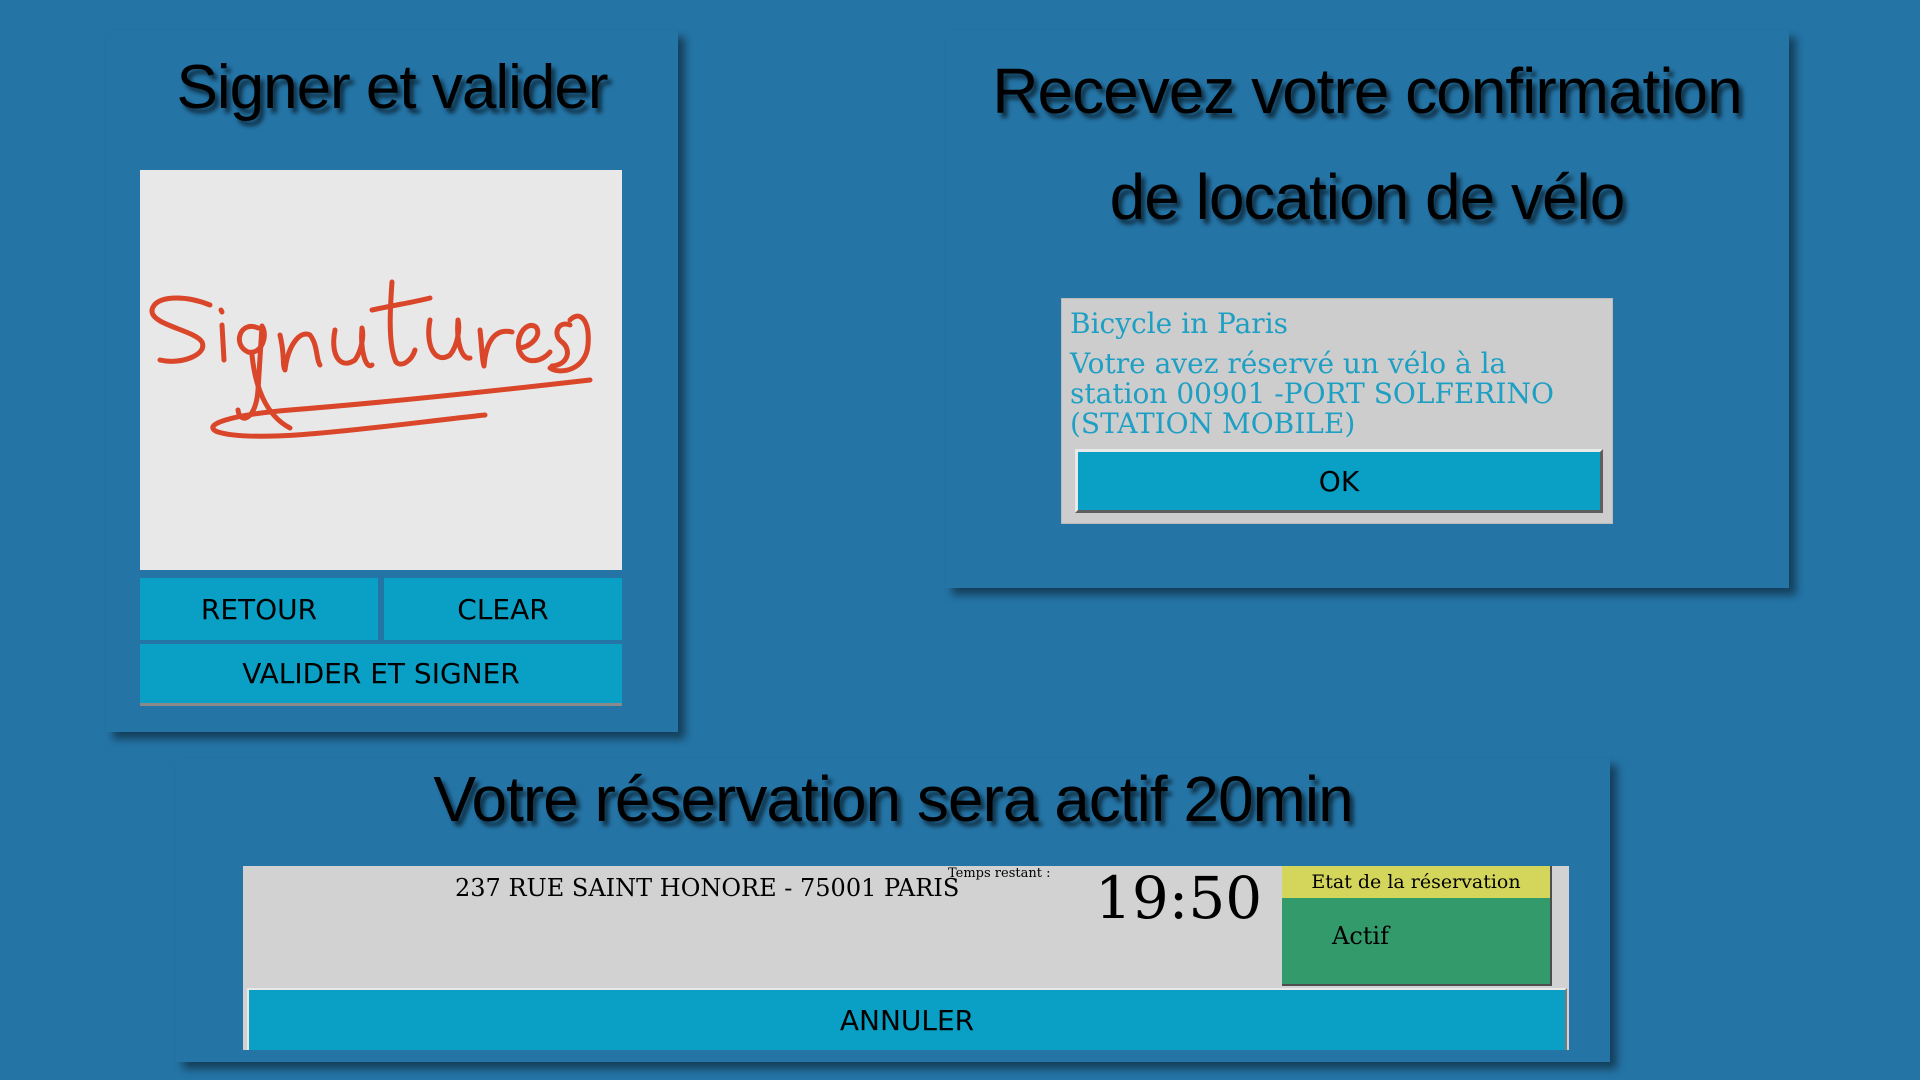 This screenshot has width=1920, height=1080. I want to click on clear-button: CLEAR, so click(503, 609).